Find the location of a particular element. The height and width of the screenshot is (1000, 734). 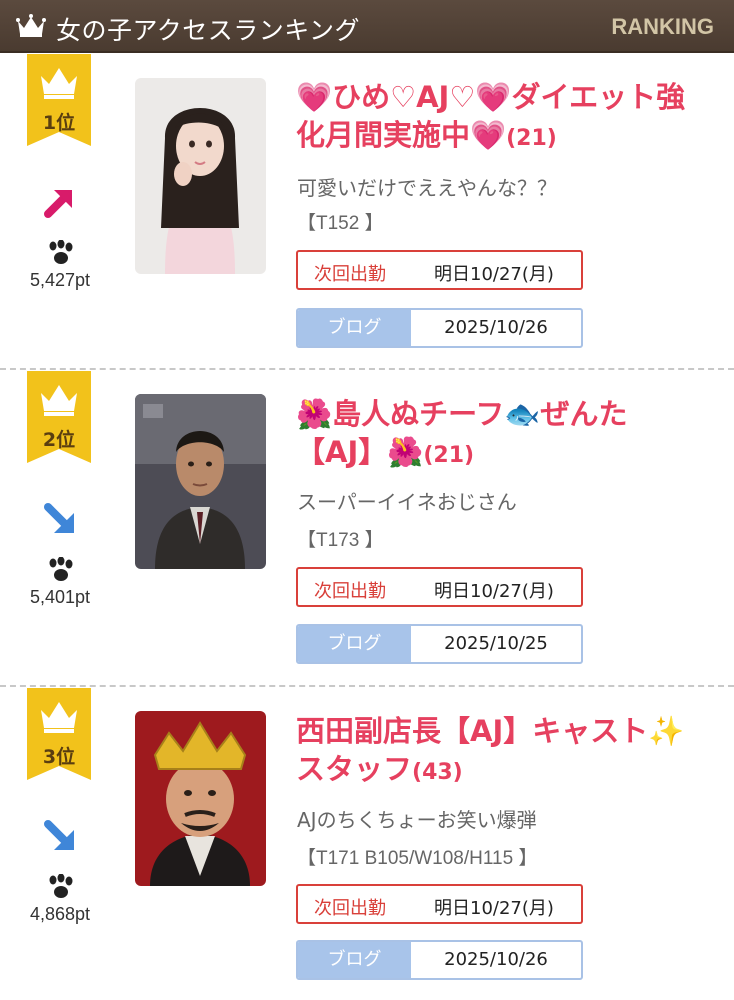

up-right-arrow-icon is located at coordinates (58, 204).